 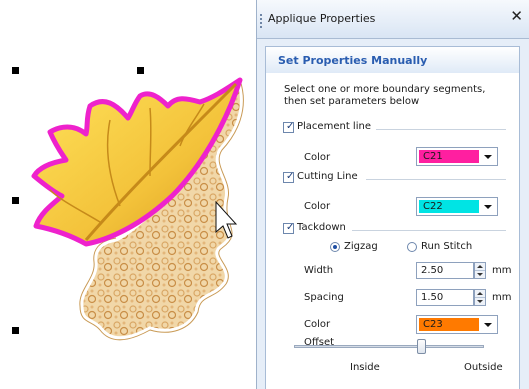 I want to click on tackdown-color-dropdown: C23, so click(x=457, y=324).